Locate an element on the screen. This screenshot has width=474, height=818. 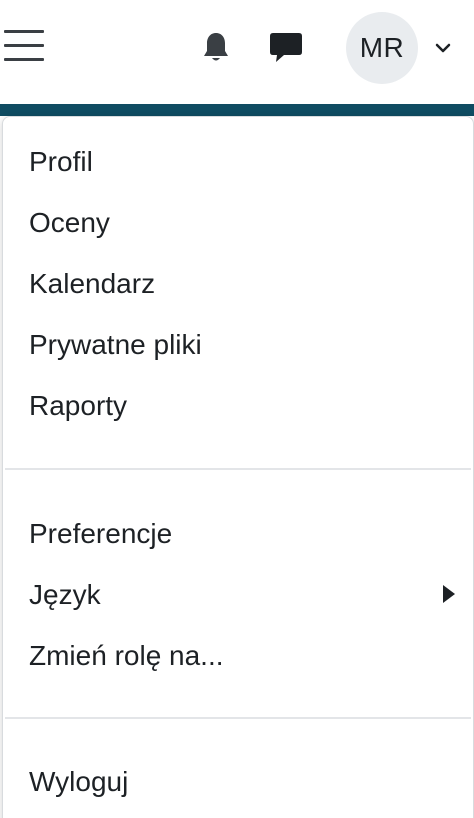
bell-icon is located at coordinates (216, 48).